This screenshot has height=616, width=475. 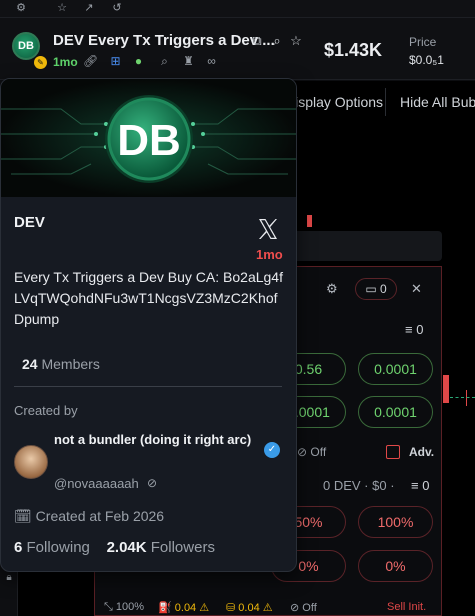 What do you see at coordinates (462, 397) in the screenshot?
I see `price-line` at bounding box center [462, 397].